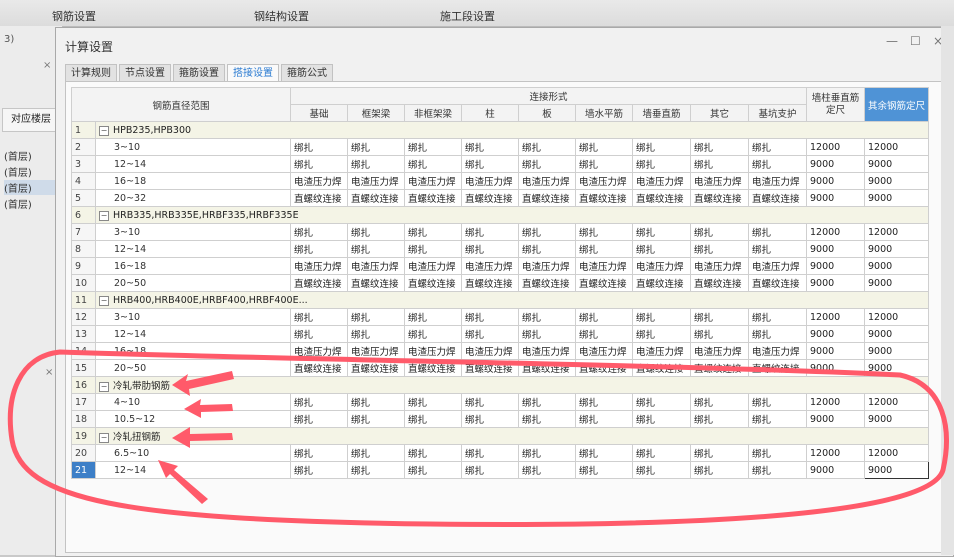 This screenshot has height=557, width=954. I want to click on group-name-cell: − 冷轧带肋钢筋, so click(512, 385).